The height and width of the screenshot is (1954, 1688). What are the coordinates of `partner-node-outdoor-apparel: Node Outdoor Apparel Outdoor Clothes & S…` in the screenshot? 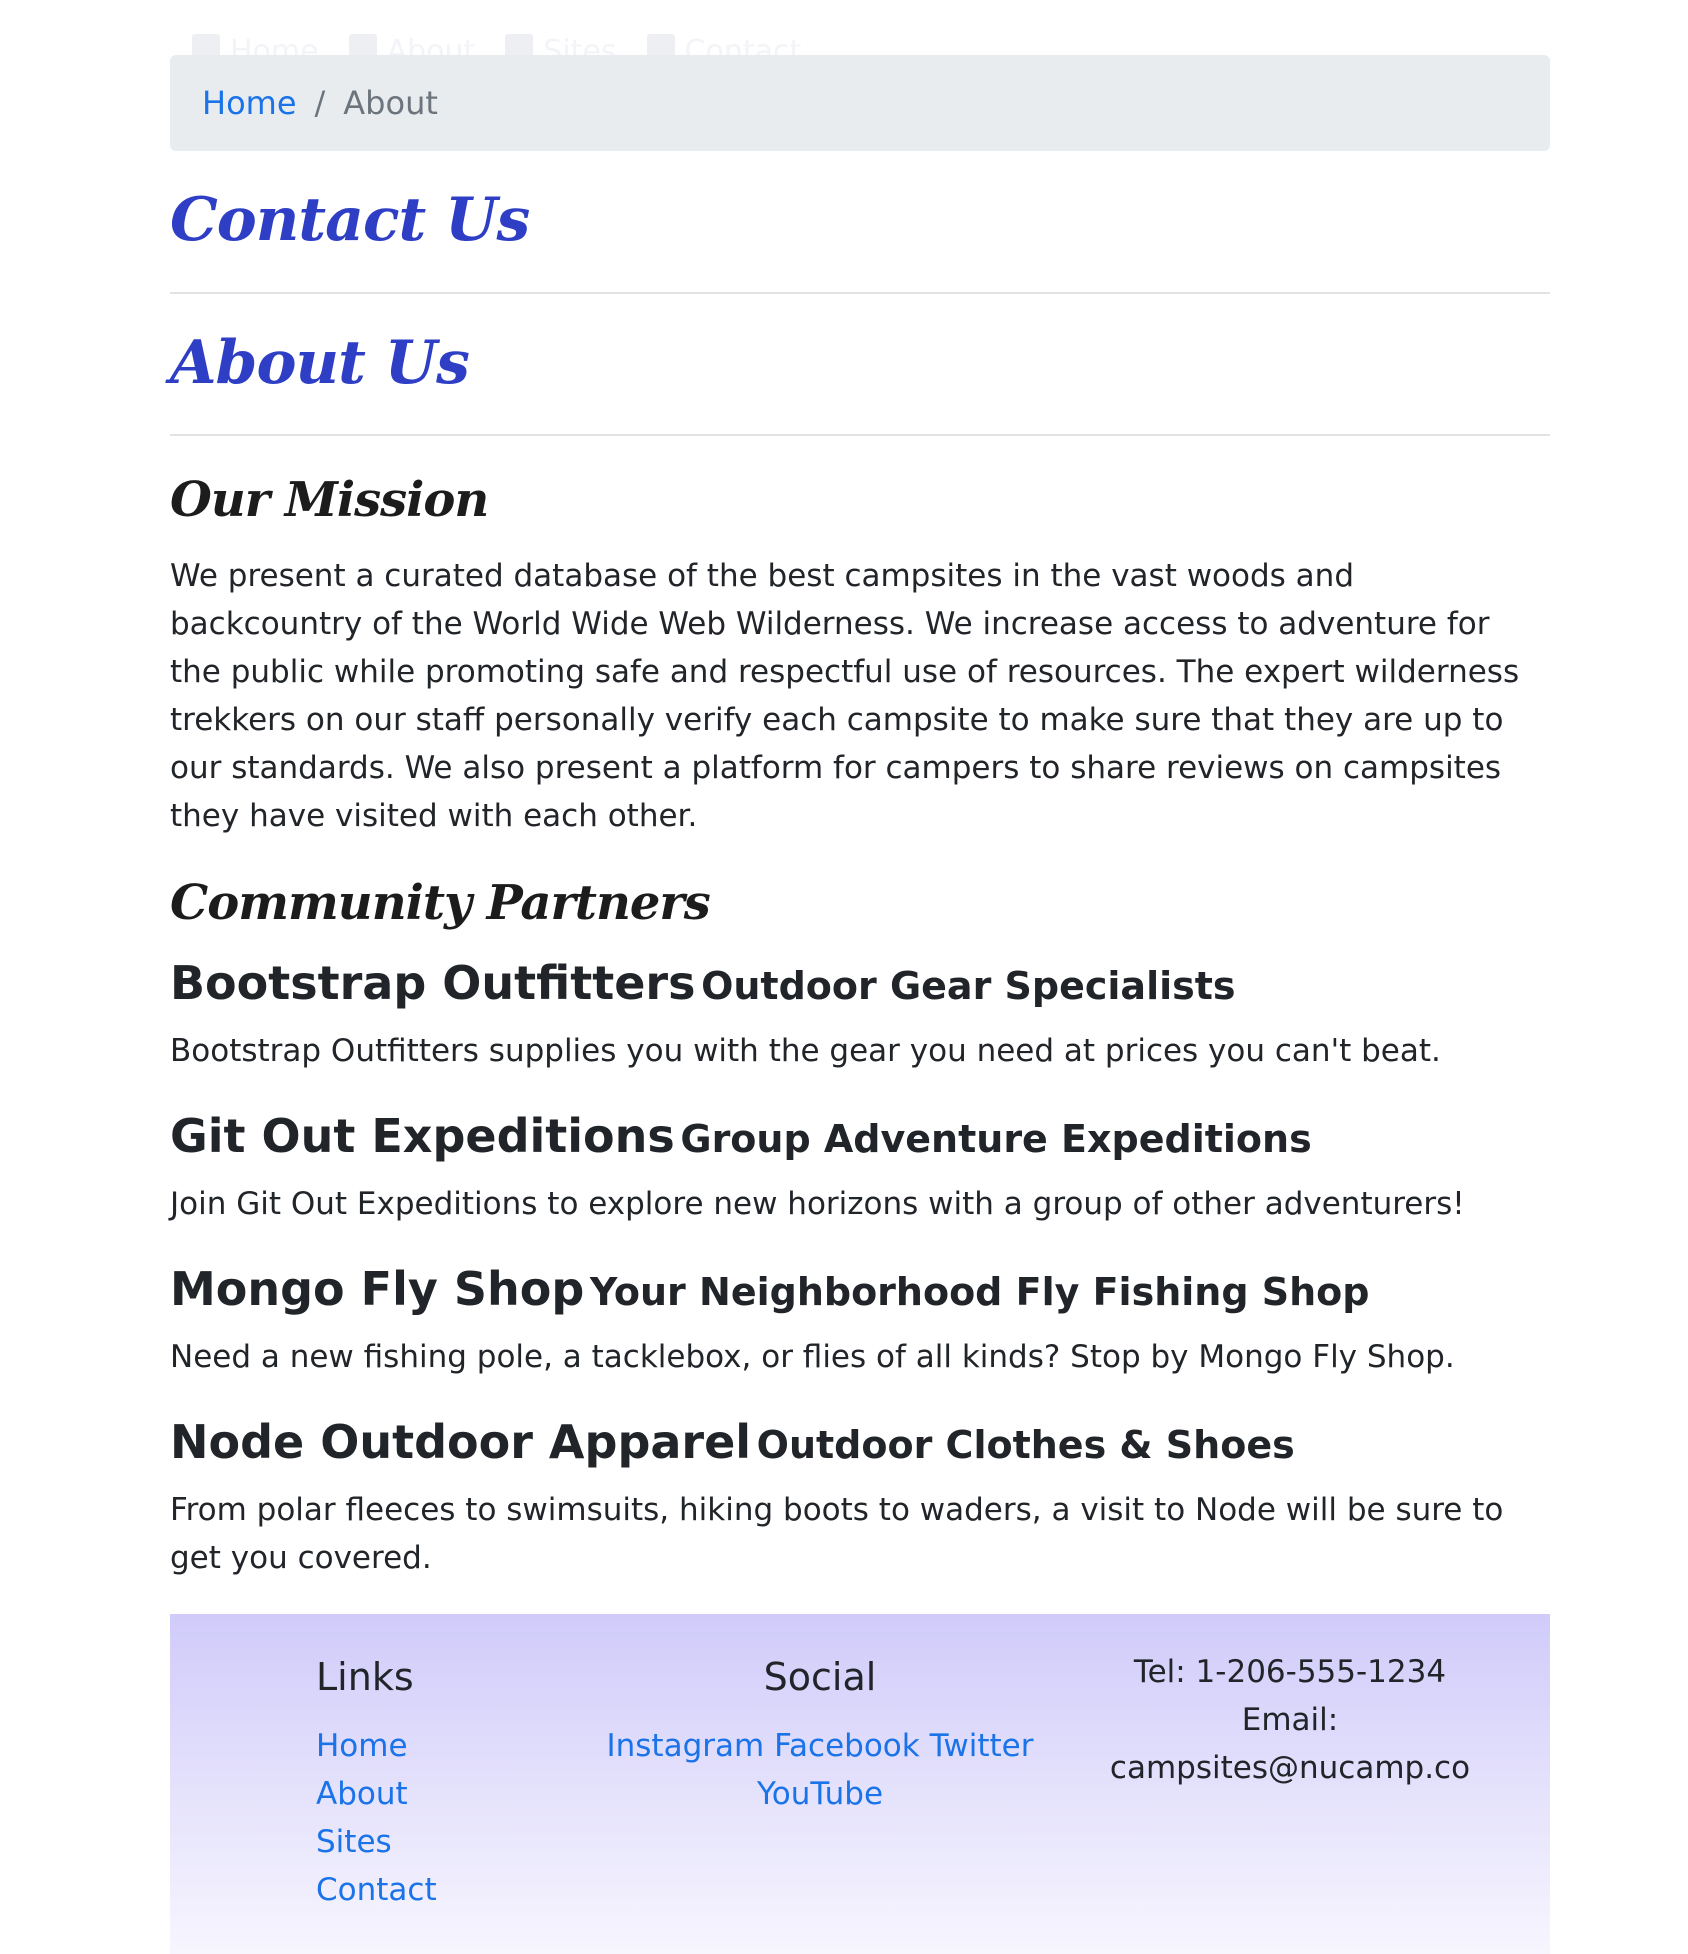 It's located at (860, 1499).